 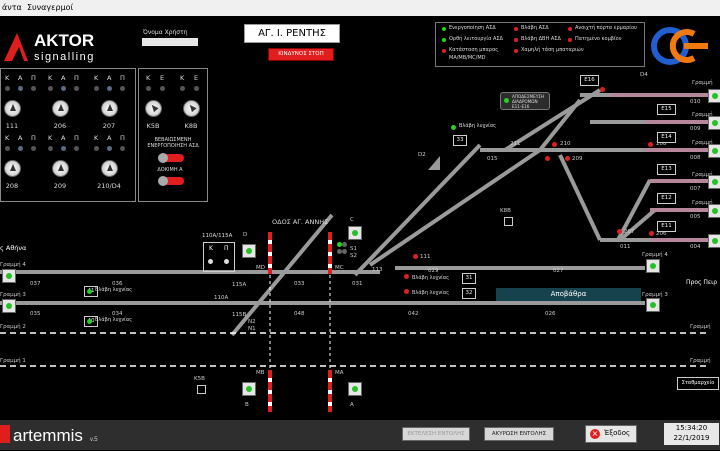 What do you see at coordinates (666, 109) in the screenshot?
I see `signal-e15: E15` at bounding box center [666, 109].